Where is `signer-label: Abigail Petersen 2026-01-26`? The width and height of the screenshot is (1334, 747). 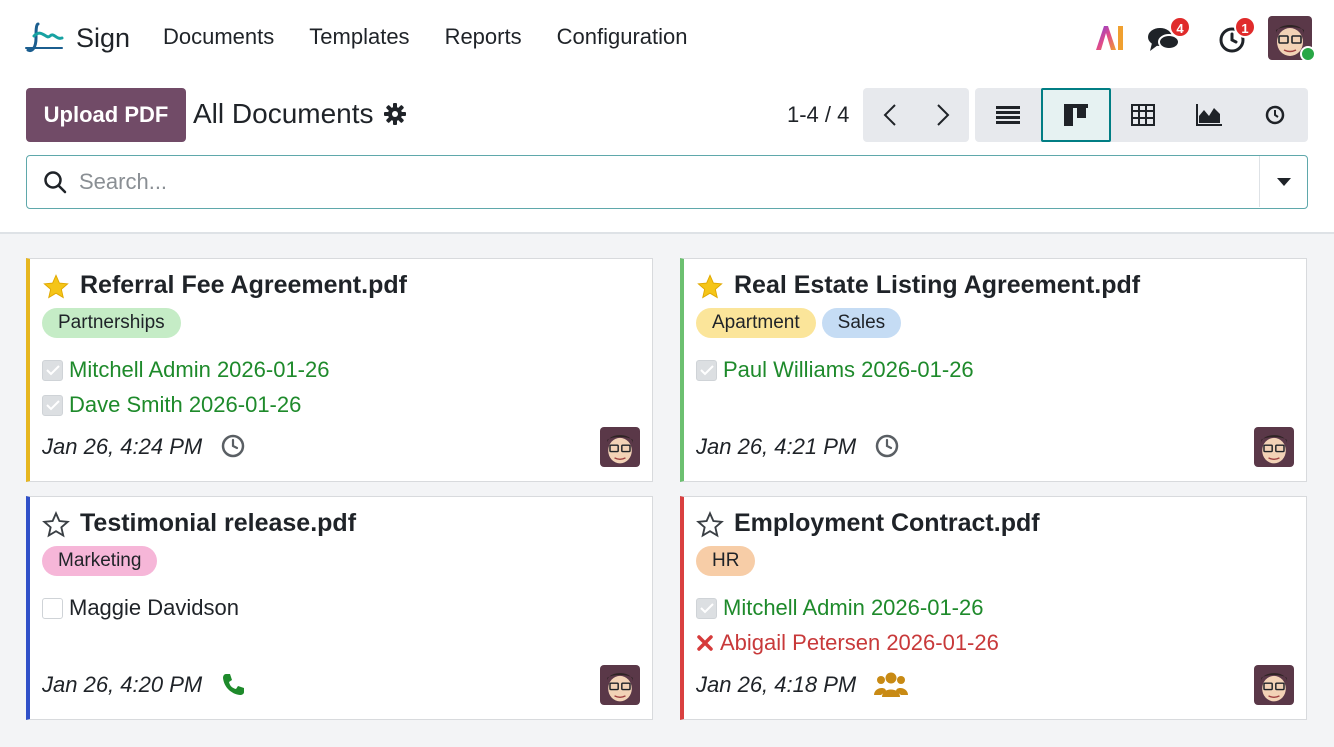
signer-label: Abigail Petersen 2026-01-26 is located at coordinates (859, 642).